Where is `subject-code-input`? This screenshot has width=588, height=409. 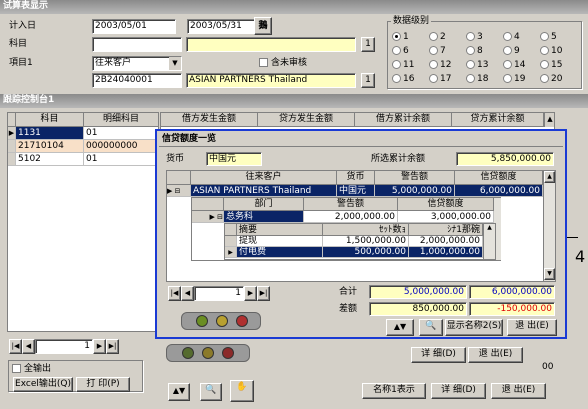
subject-code-input is located at coordinates (137, 44).